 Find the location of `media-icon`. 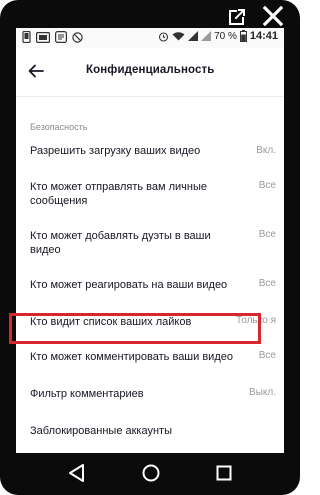

media-icon is located at coordinates (61, 37).